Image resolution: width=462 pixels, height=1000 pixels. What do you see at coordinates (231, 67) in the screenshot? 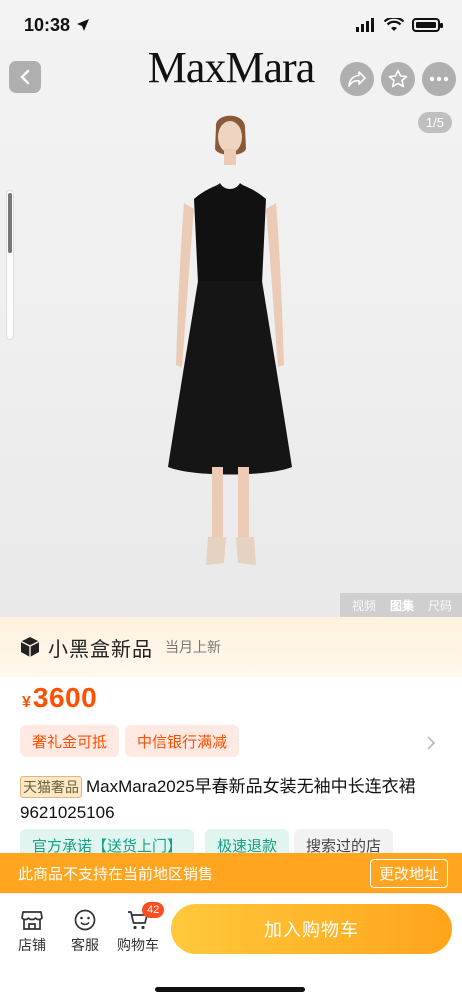
I see `brand-logo: MaxMara` at bounding box center [231, 67].